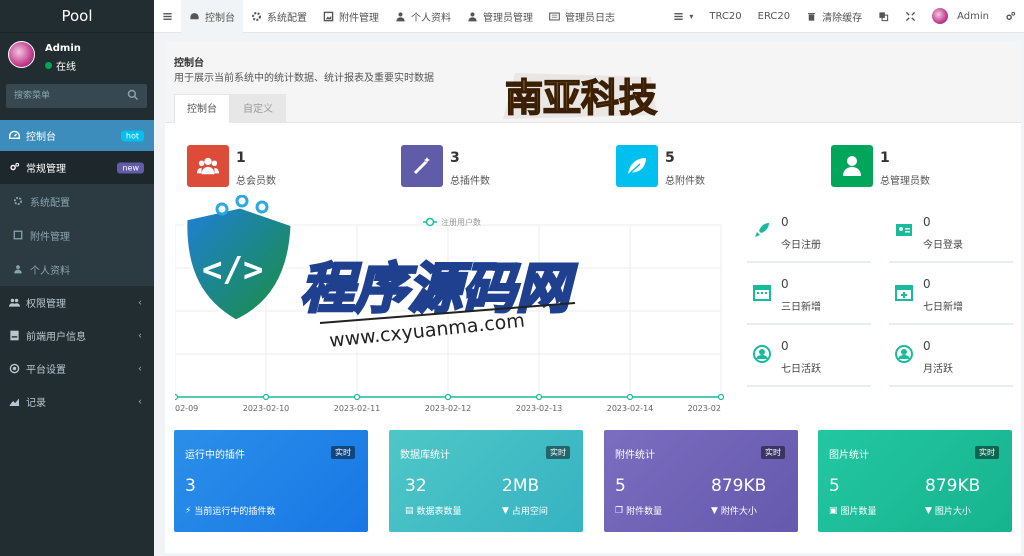 Image resolution: width=1024 pixels, height=556 pixels. What do you see at coordinates (834, 16) in the screenshot?
I see `clear-cache-button: 清除缓存` at bounding box center [834, 16].